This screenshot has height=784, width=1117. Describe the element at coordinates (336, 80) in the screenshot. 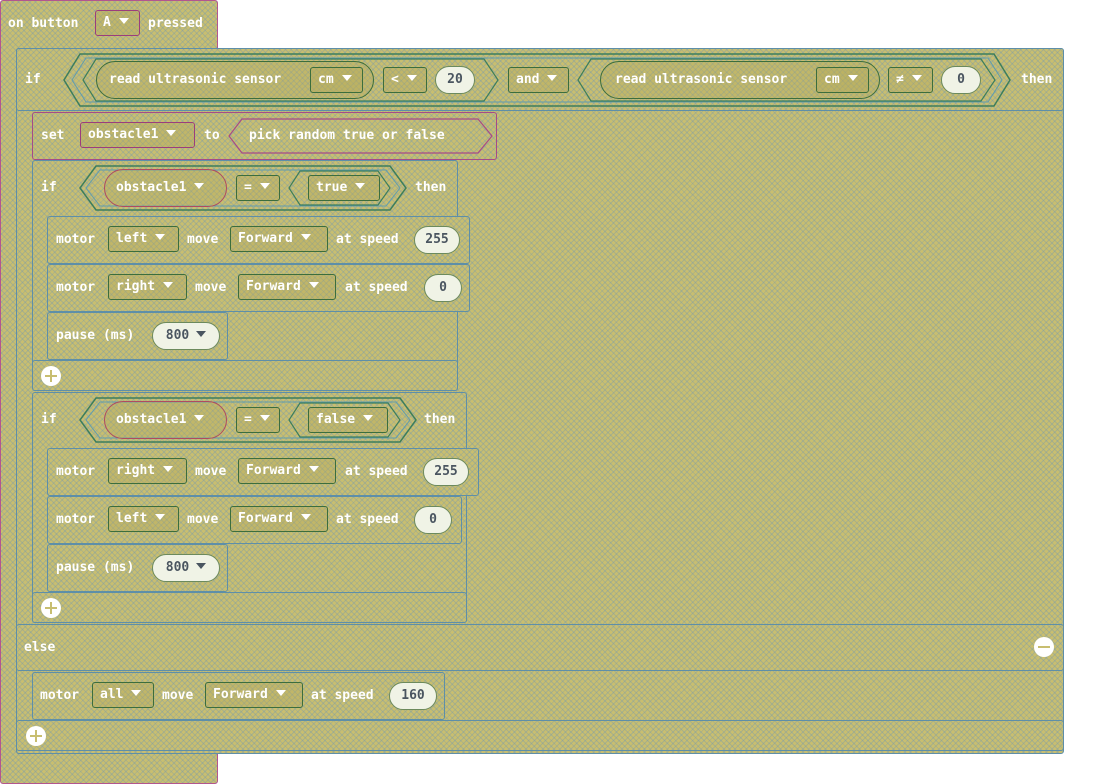

I see `unit-dropdown-left: cm` at that location.